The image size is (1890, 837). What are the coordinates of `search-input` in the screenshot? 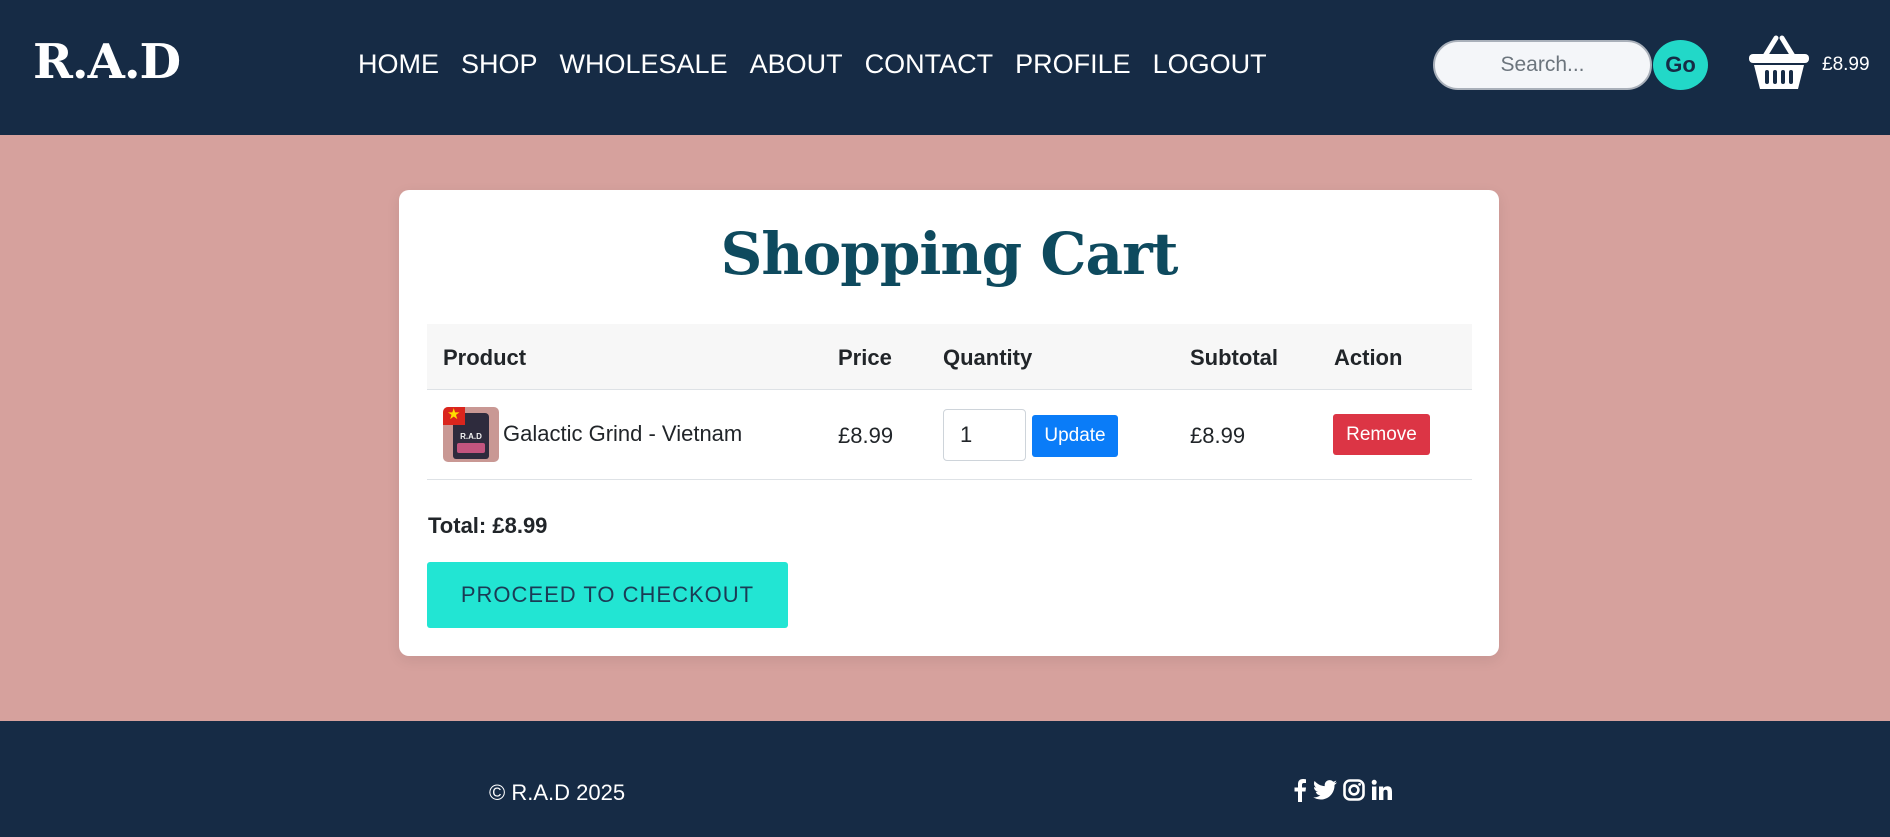 It's located at (1542, 65).